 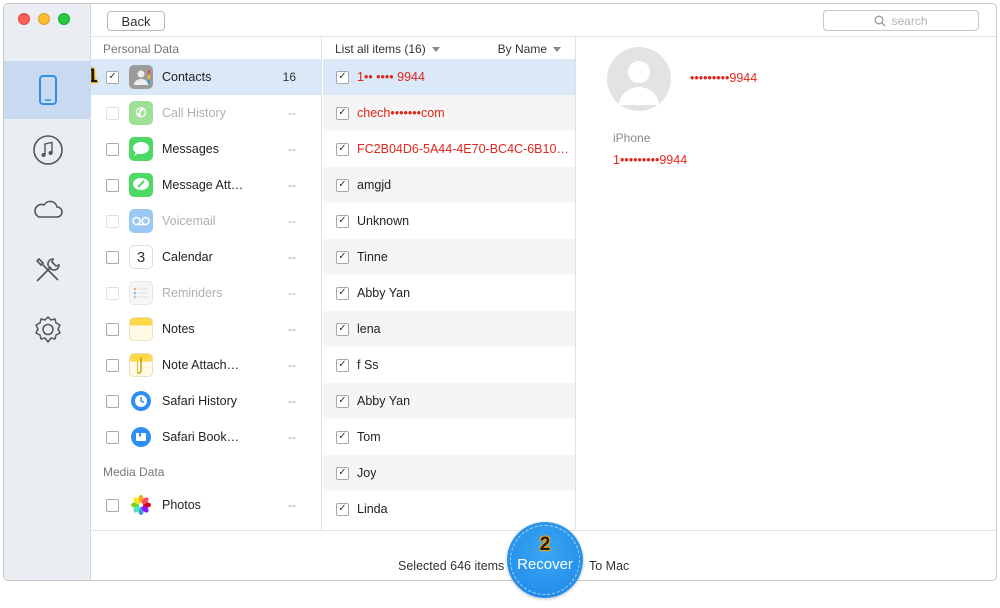 I want to click on music-icon, so click(x=47, y=150).